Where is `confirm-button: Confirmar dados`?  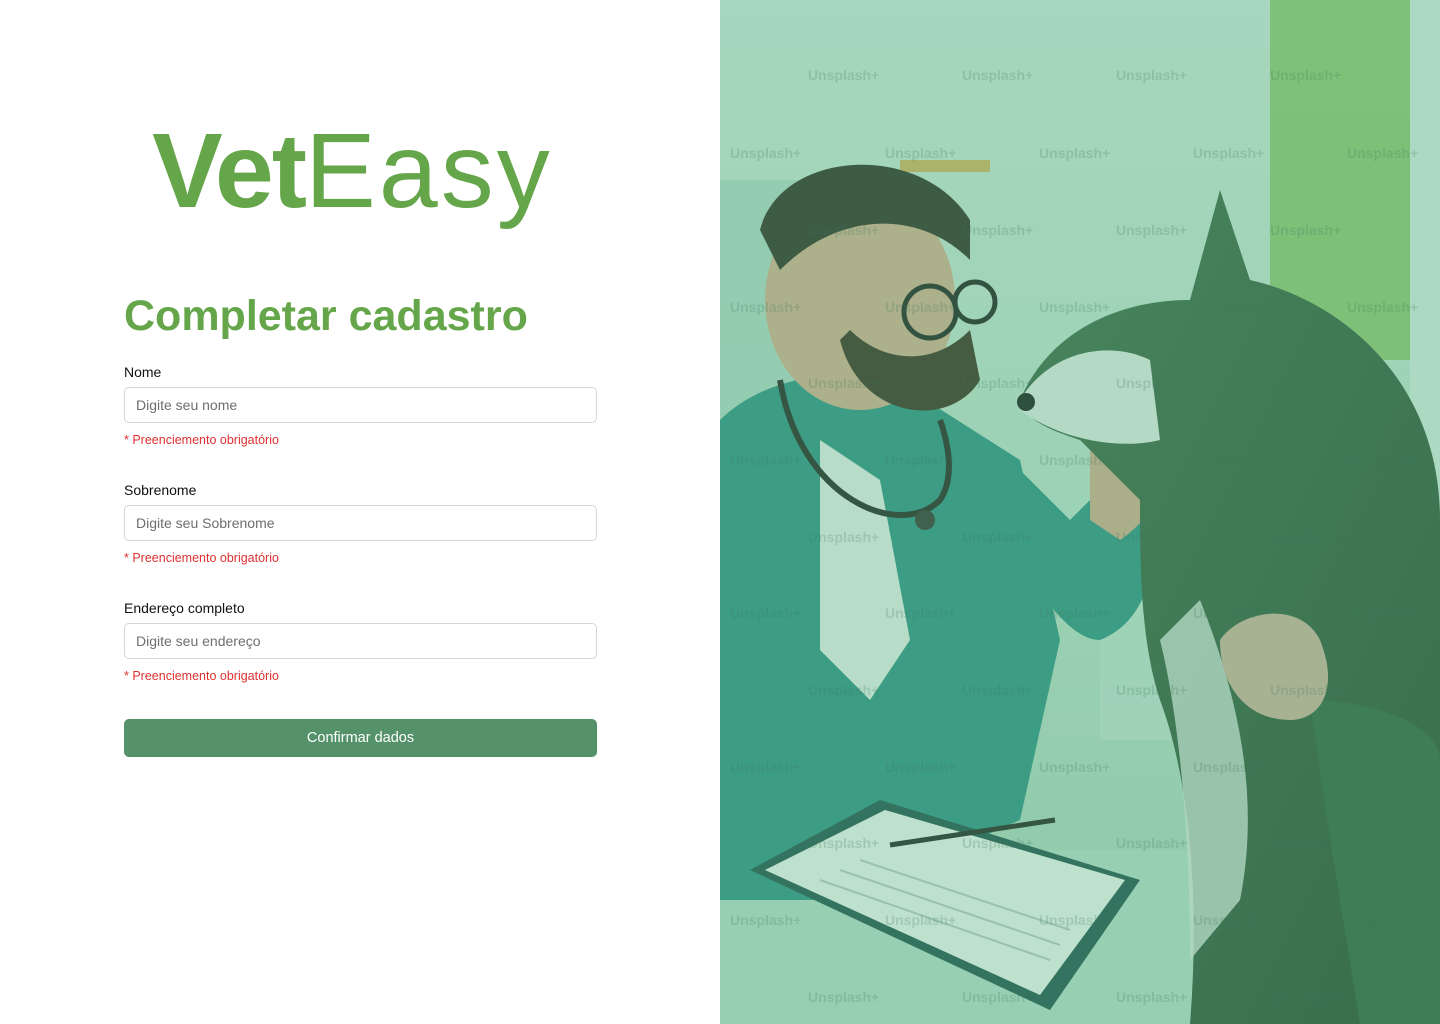
confirm-button: Confirmar dados is located at coordinates (360, 738).